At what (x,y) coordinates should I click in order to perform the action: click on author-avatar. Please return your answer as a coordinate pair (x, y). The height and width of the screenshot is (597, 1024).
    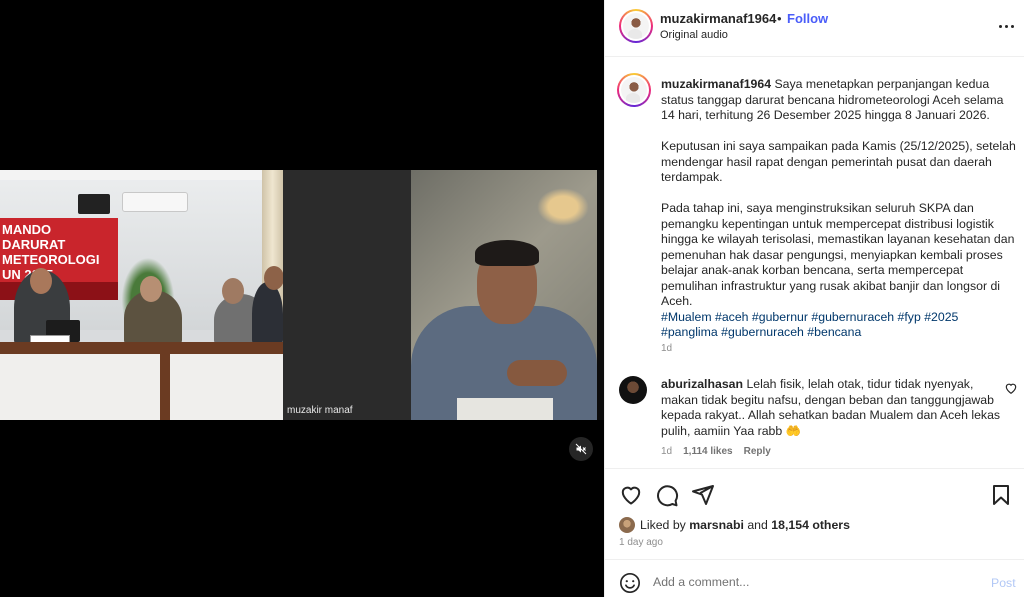
    Looking at the image, I should click on (636, 26).